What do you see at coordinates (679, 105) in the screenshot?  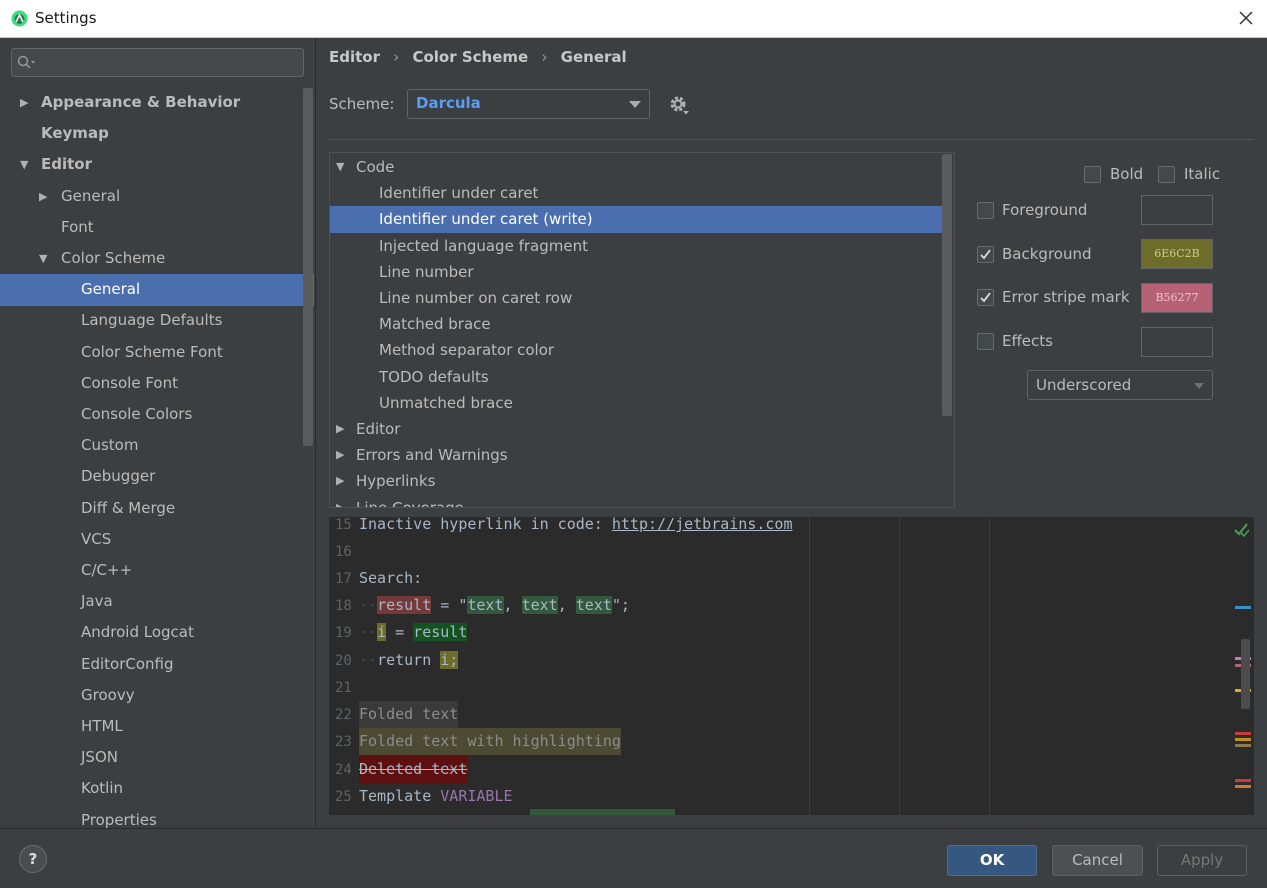 I see `gear-icon` at bounding box center [679, 105].